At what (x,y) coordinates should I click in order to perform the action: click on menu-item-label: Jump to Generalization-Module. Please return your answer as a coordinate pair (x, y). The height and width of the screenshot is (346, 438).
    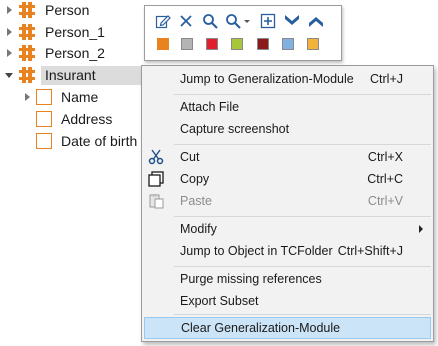
    Looking at the image, I should click on (267, 79).